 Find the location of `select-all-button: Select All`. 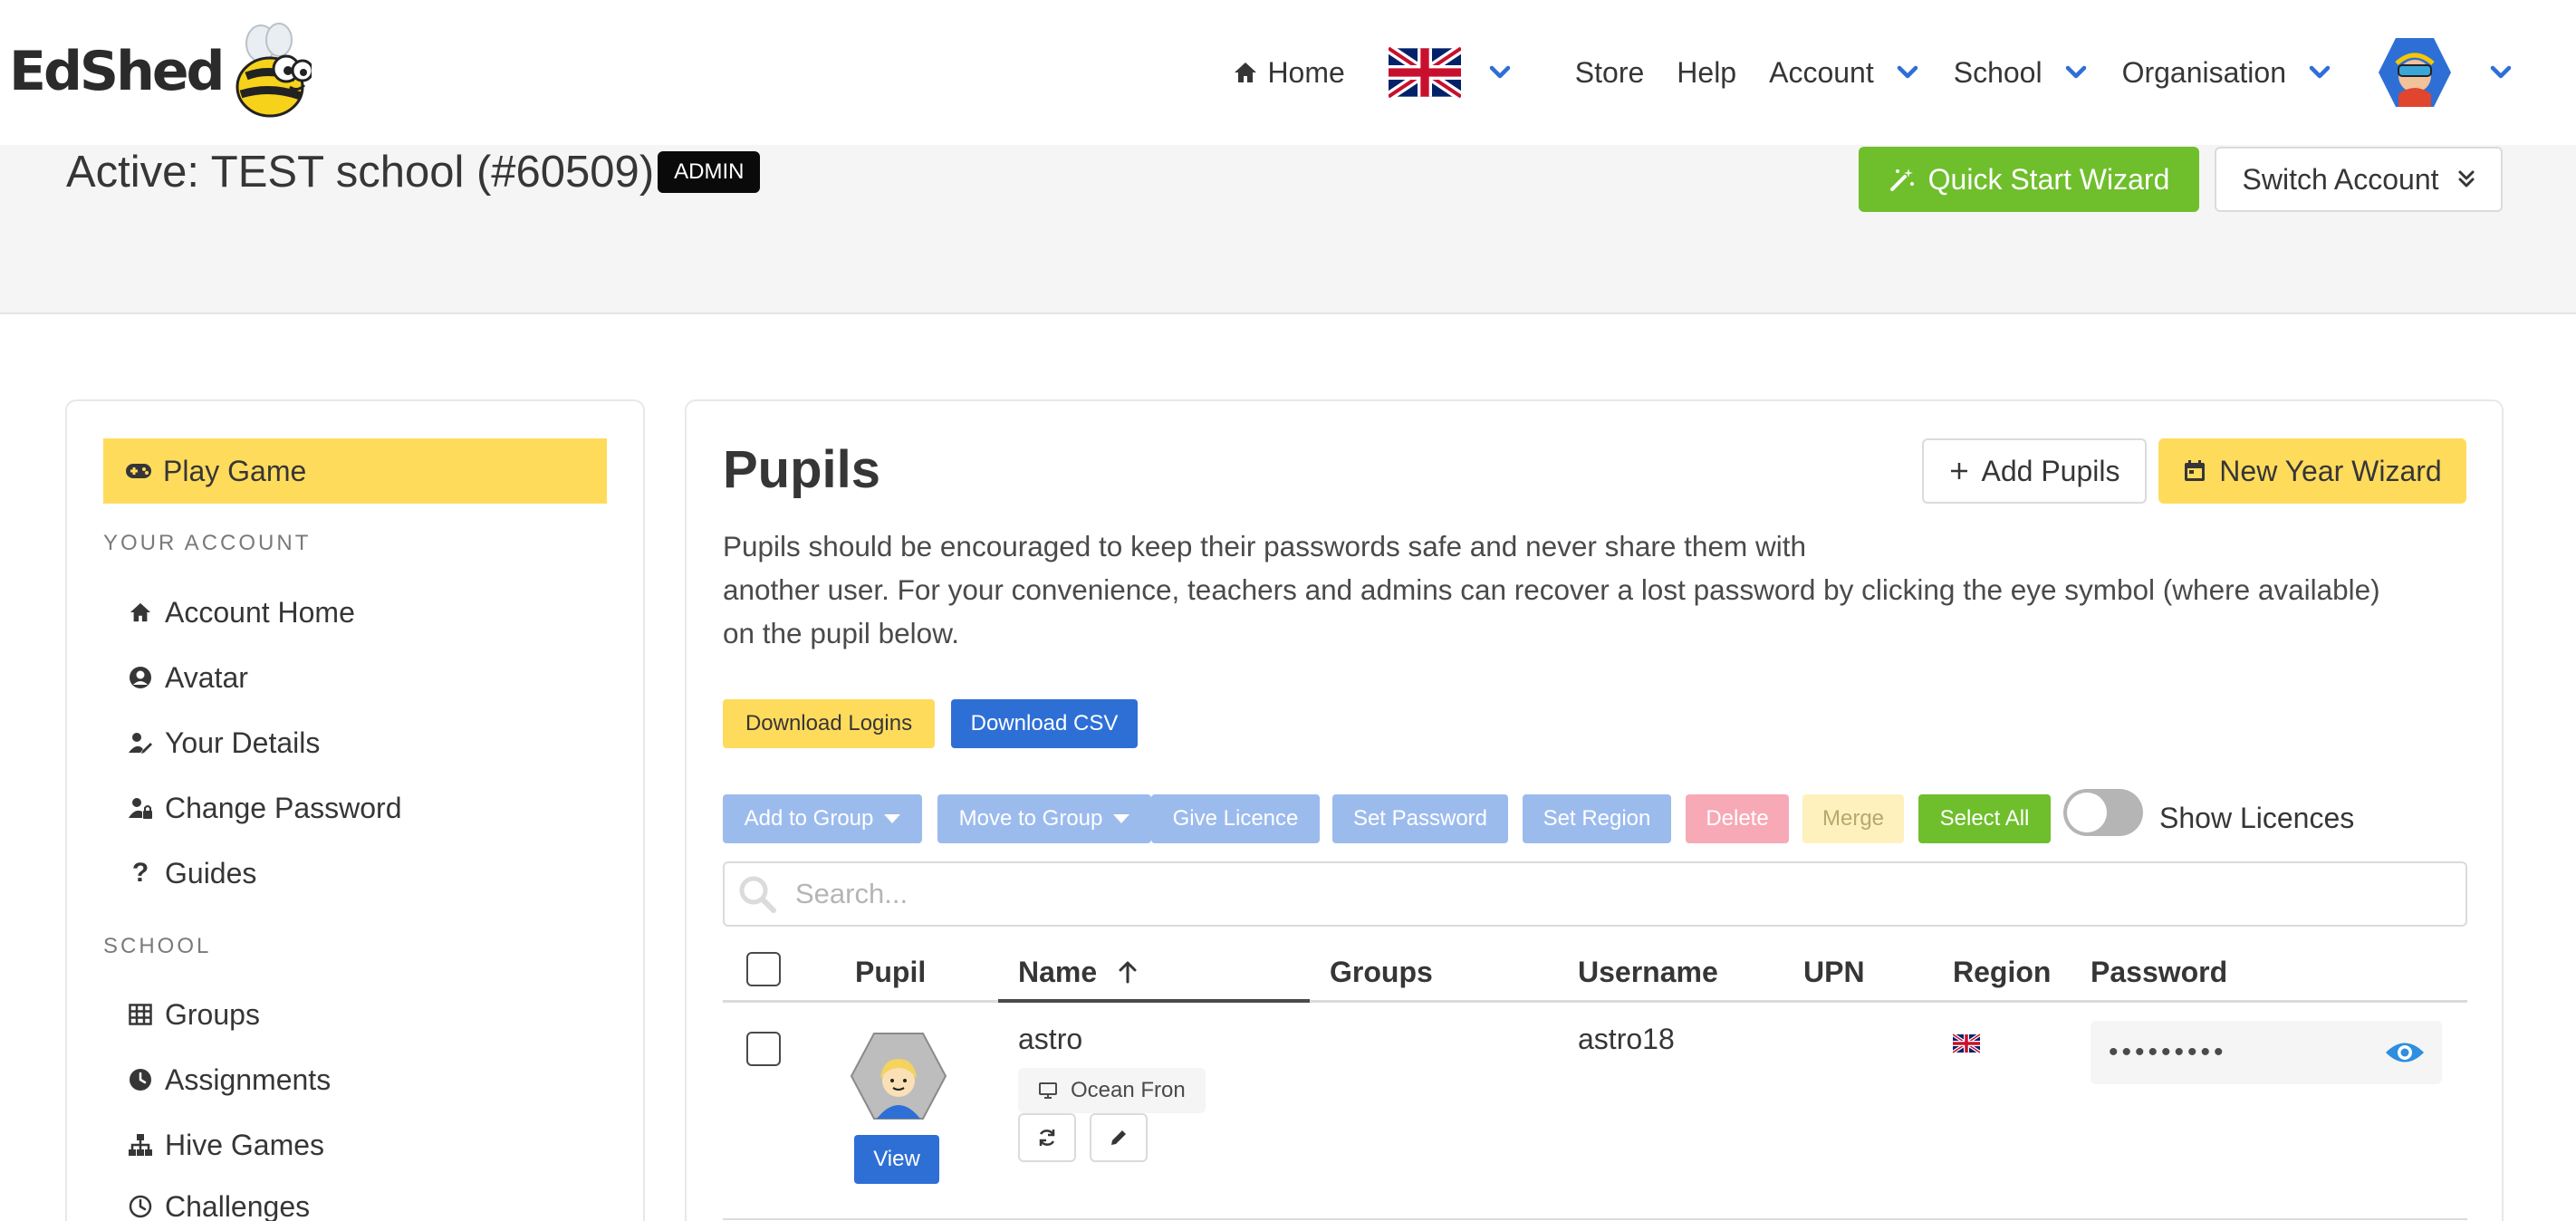

select-all-button: Select All is located at coordinates (1984, 818).